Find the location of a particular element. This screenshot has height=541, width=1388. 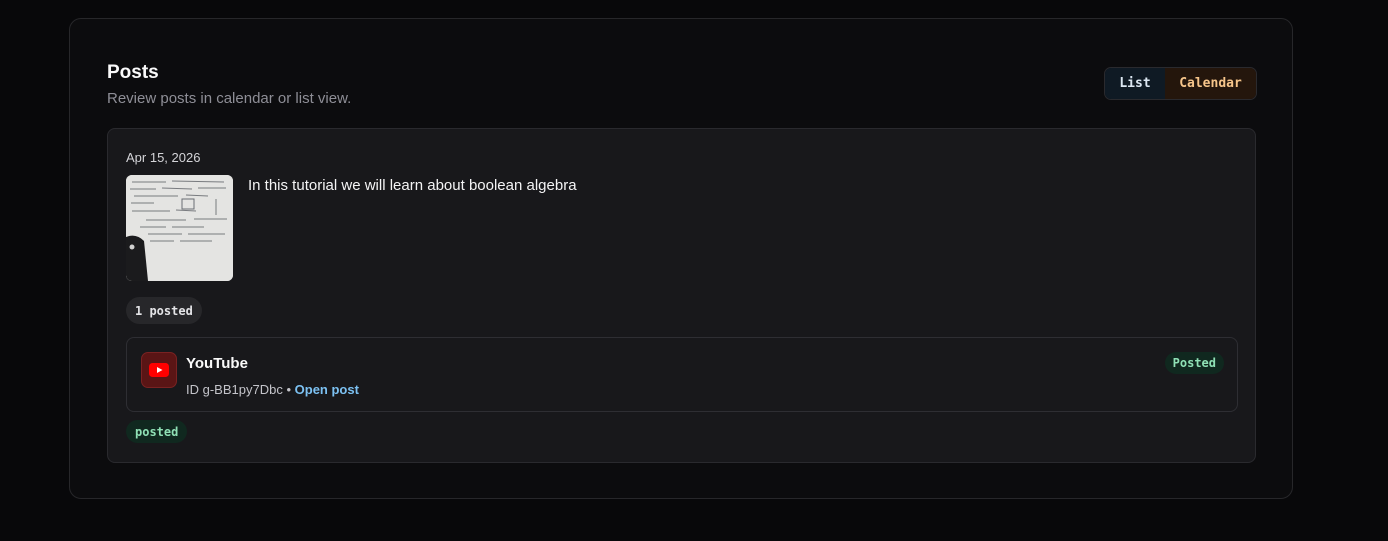

post-id: ID g-BB1py7Dbc is located at coordinates (234, 389).